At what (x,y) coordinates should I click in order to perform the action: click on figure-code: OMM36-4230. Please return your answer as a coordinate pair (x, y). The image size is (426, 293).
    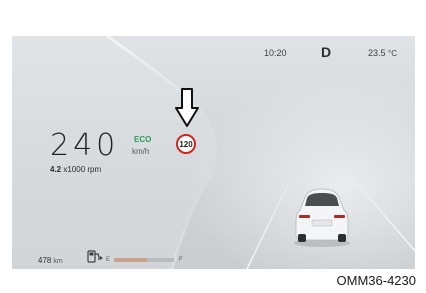
    Looking at the image, I should click on (376, 280).